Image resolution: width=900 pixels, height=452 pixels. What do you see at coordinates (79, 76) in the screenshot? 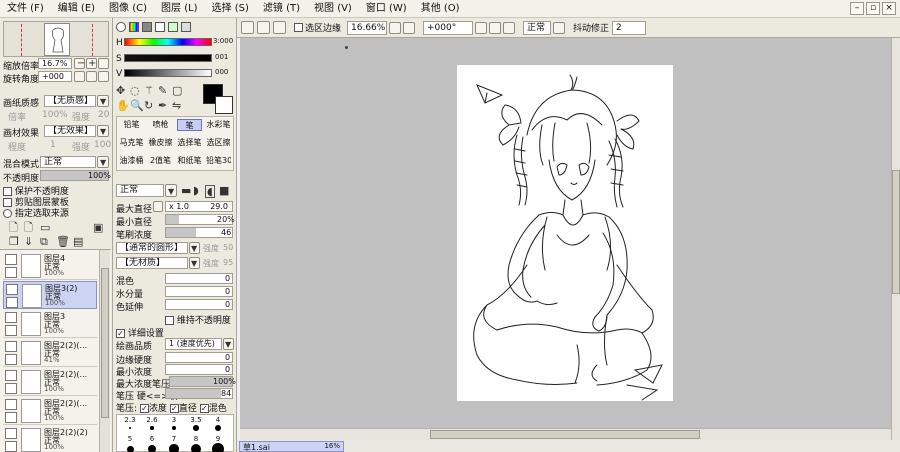
I see `rotate-left-button` at bounding box center [79, 76].